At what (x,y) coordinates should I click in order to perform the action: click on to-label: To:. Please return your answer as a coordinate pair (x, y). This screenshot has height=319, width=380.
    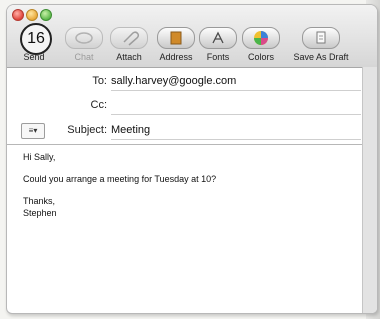
    Looking at the image, I should click on (99, 81).